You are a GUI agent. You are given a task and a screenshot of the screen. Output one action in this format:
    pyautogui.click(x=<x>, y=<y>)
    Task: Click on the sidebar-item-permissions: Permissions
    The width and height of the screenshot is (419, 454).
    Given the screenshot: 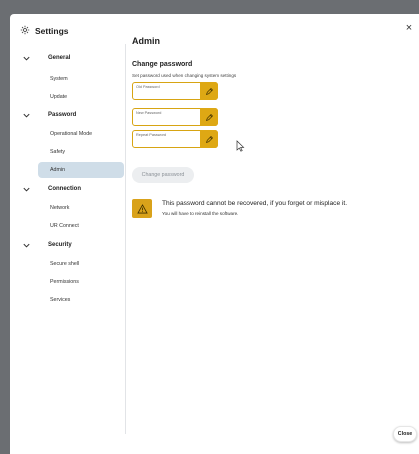 What is the action you would take?
    pyautogui.click(x=81, y=282)
    